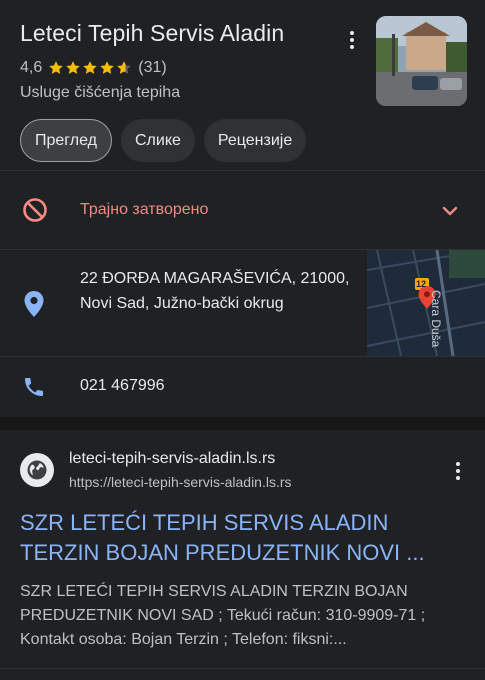 The width and height of the screenshot is (485, 680). Describe the element at coordinates (35, 210) in the screenshot. I see `block-icon` at that location.